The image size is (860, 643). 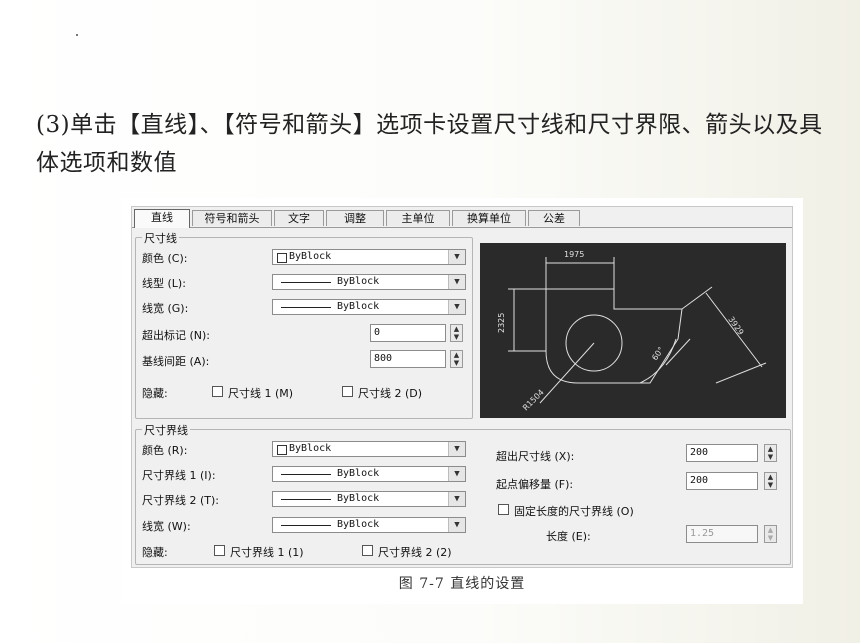 What do you see at coordinates (355, 218) in the screenshot?
I see `tab-fit: 调整` at bounding box center [355, 218].